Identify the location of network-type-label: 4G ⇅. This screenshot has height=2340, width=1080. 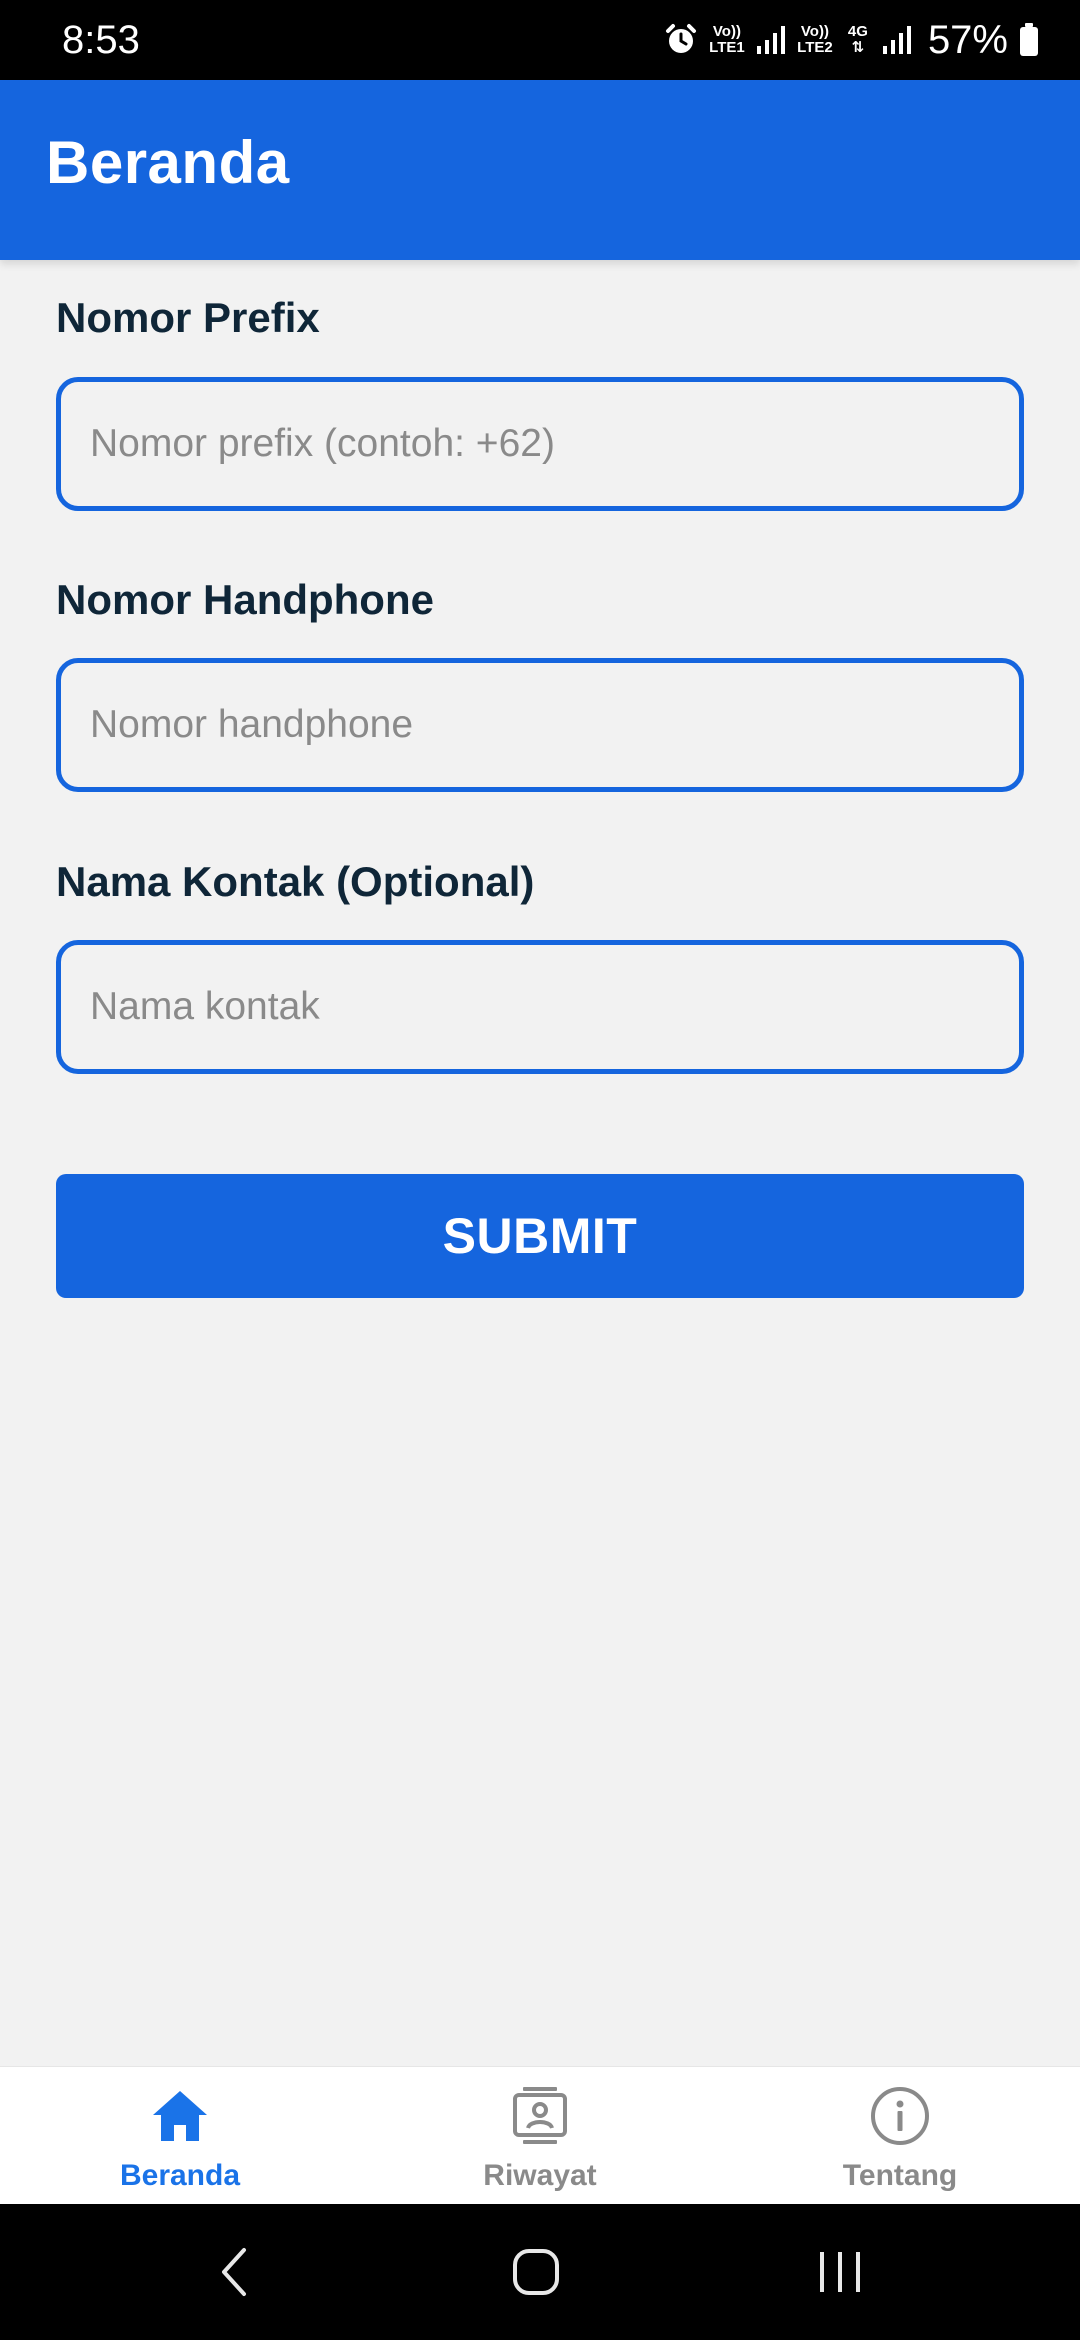
(857, 39).